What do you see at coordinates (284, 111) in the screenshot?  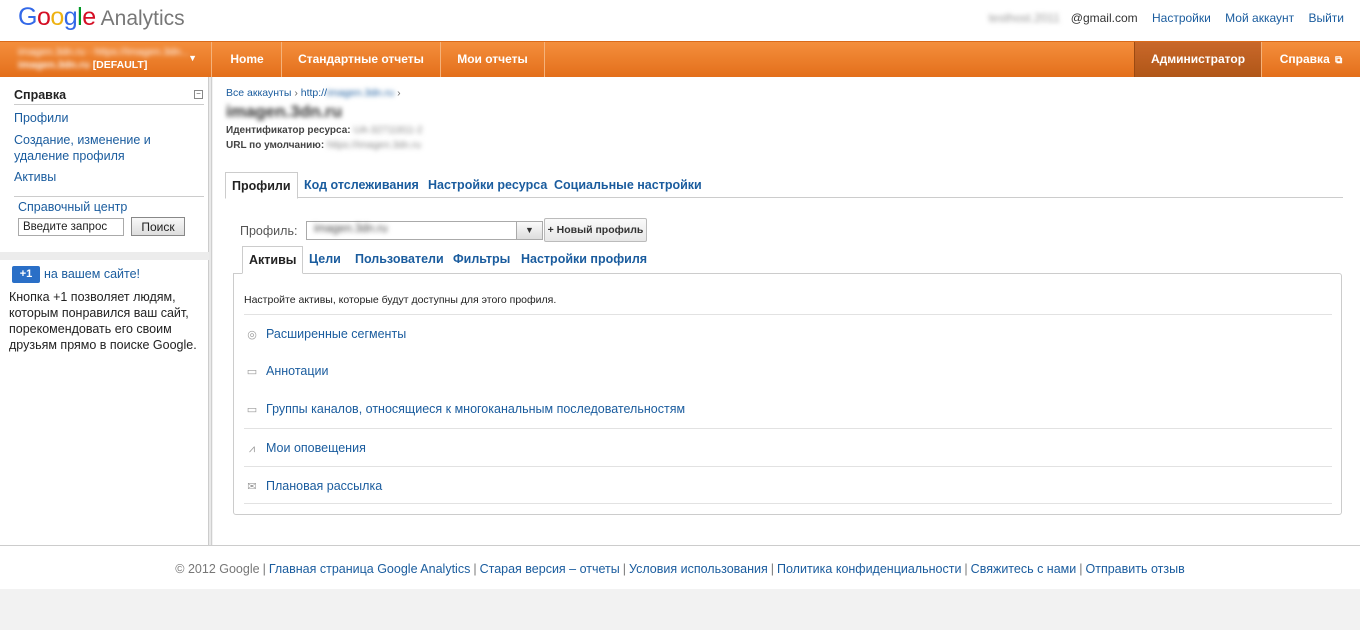 I see `page-title: imagen.3dn.ru` at bounding box center [284, 111].